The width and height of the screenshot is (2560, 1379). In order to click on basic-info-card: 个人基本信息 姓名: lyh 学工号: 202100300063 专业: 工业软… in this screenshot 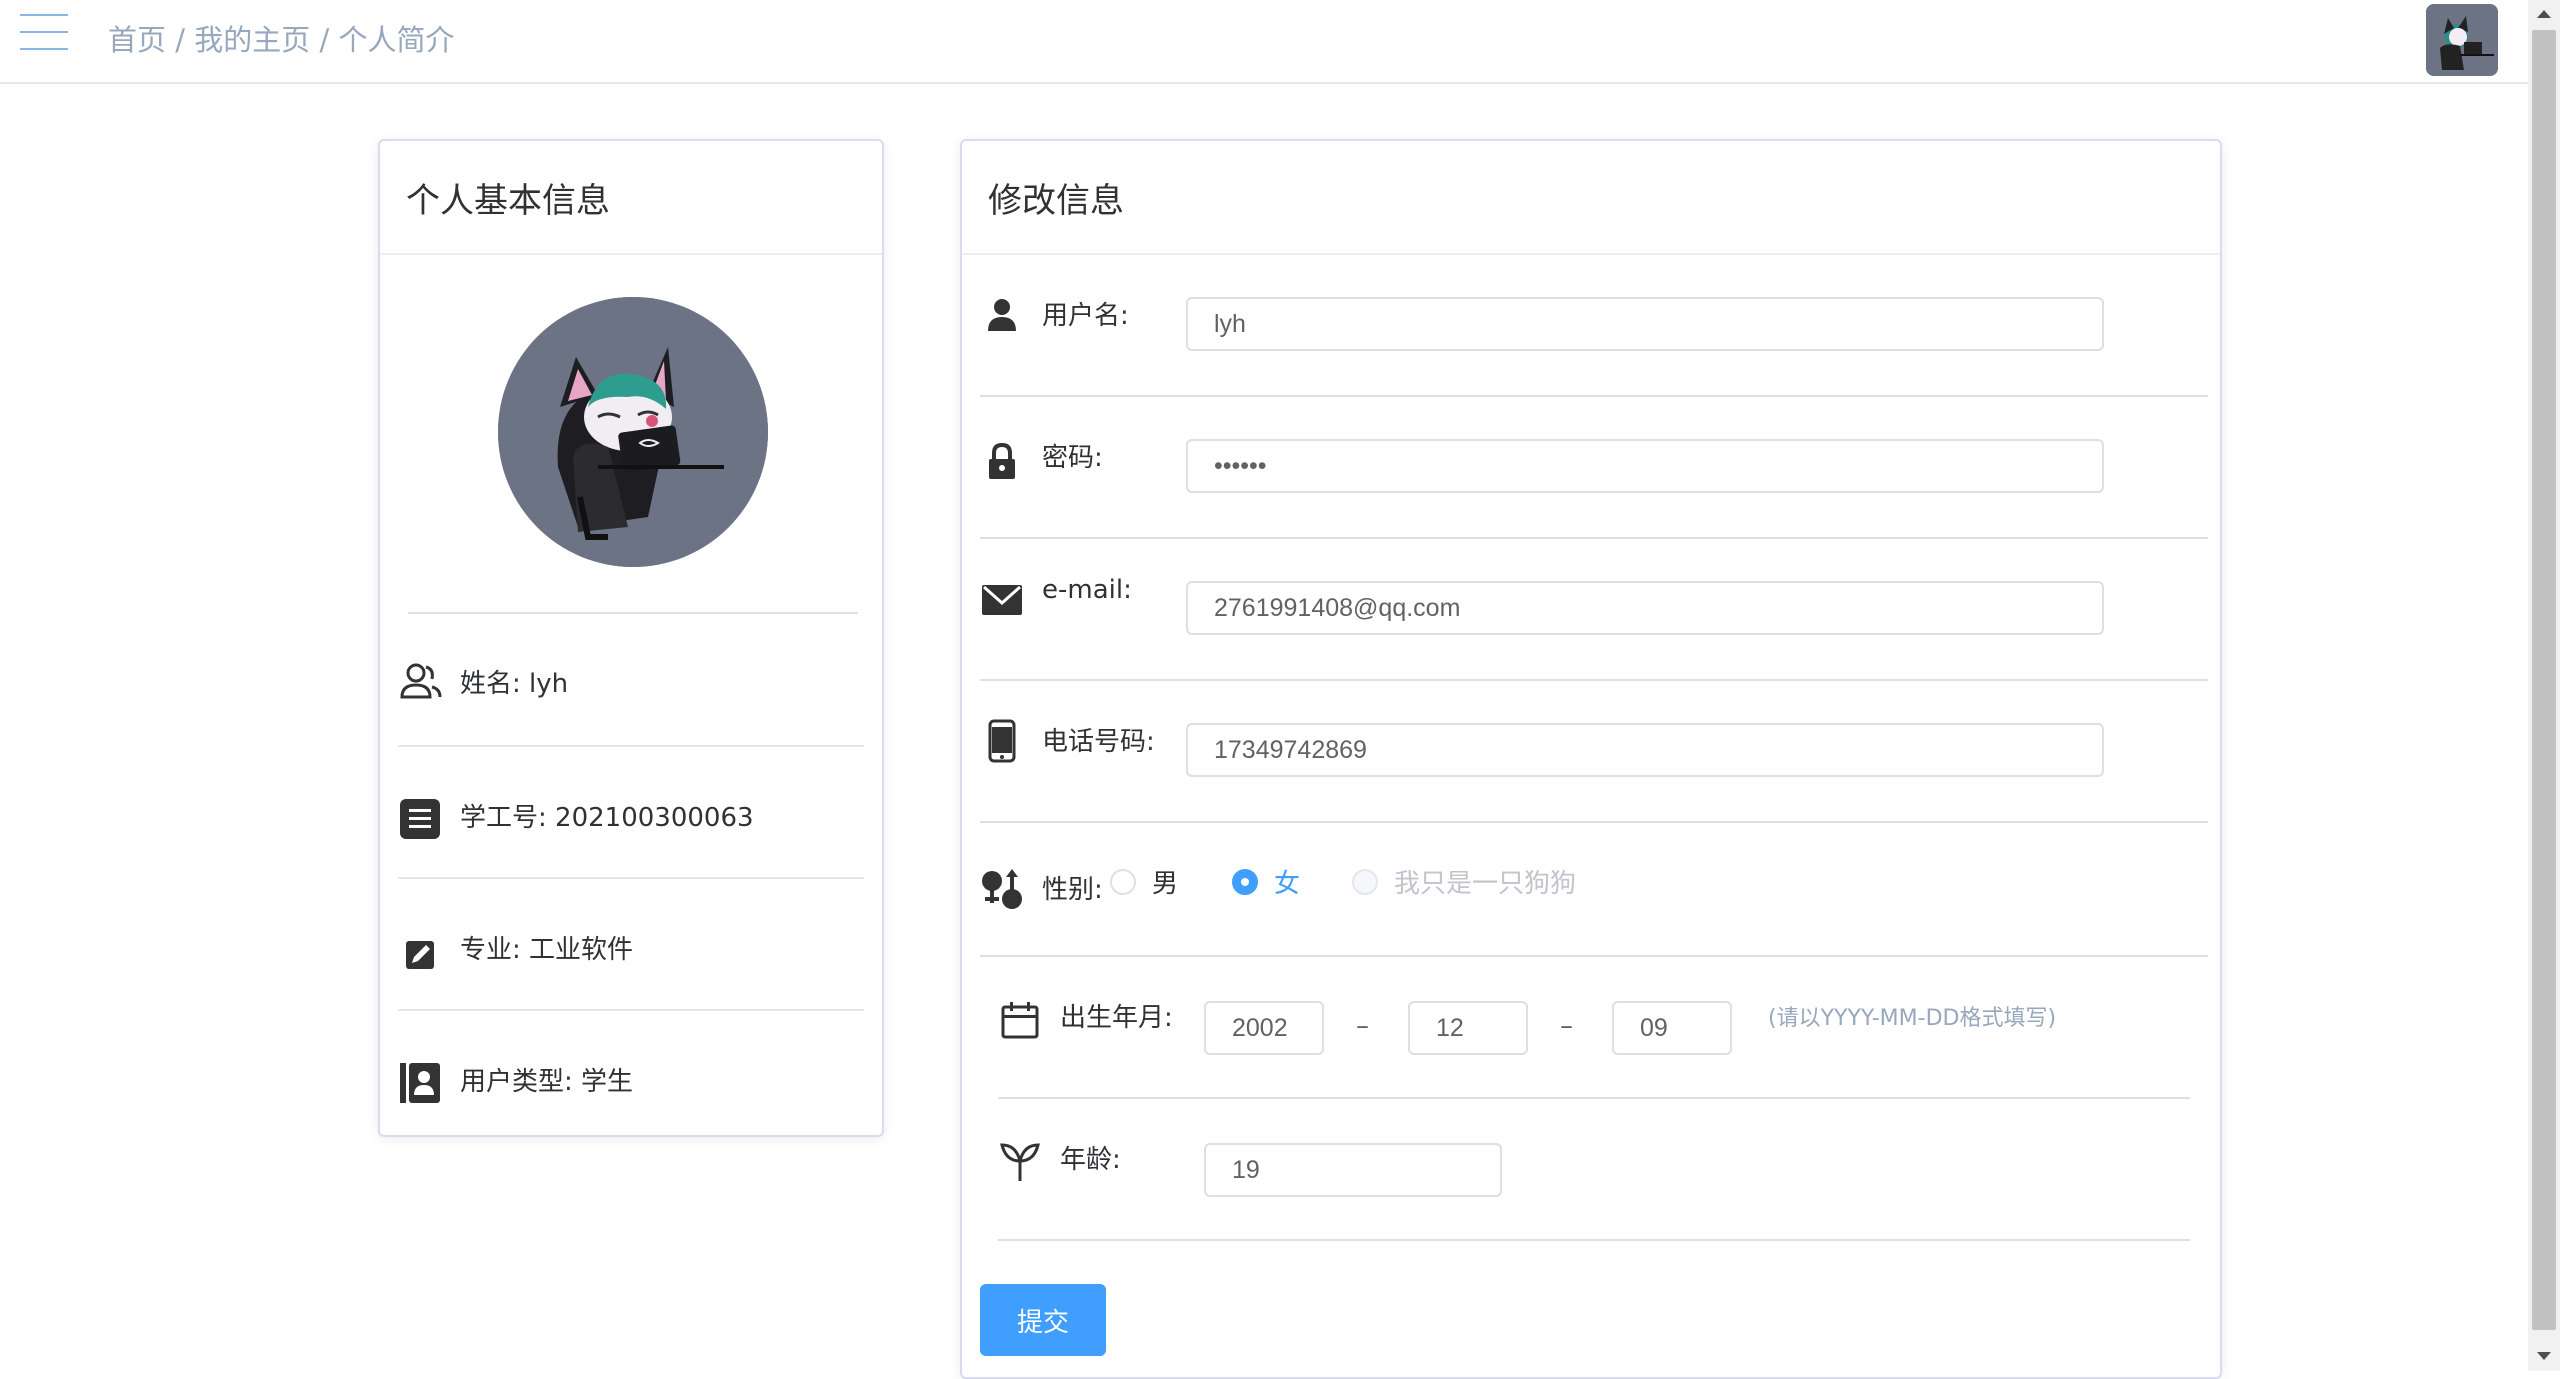, I will do `click(631, 638)`.